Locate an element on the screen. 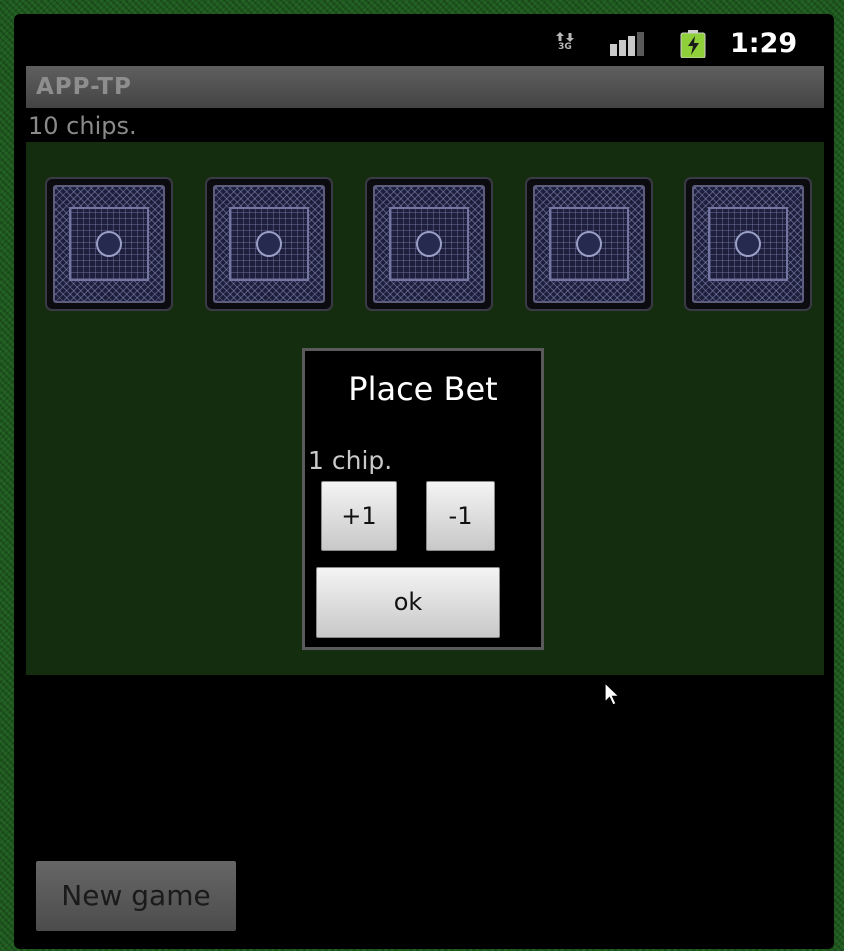 The width and height of the screenshot is (844, 951). signal-strength-icon is located at coordinates (627, 44).